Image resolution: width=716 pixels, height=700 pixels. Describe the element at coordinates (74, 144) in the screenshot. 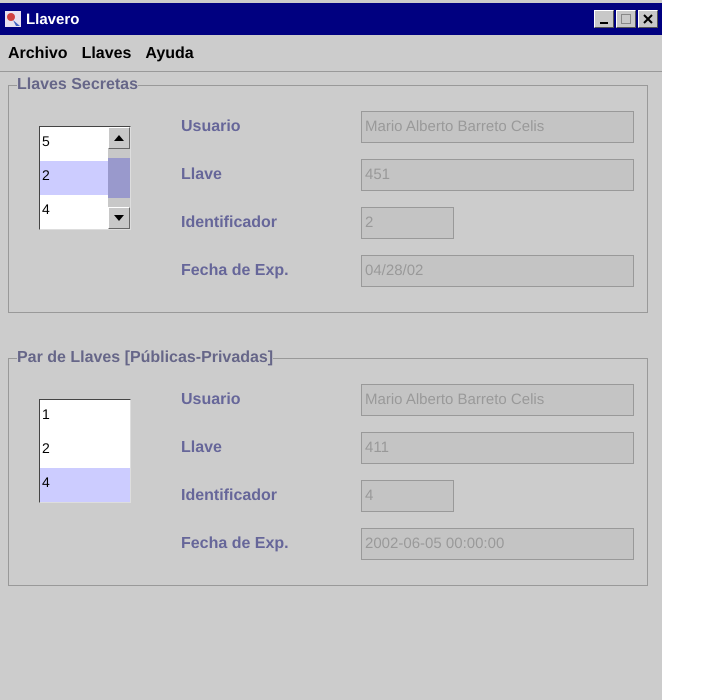

I see `list-item: 5` at that location.